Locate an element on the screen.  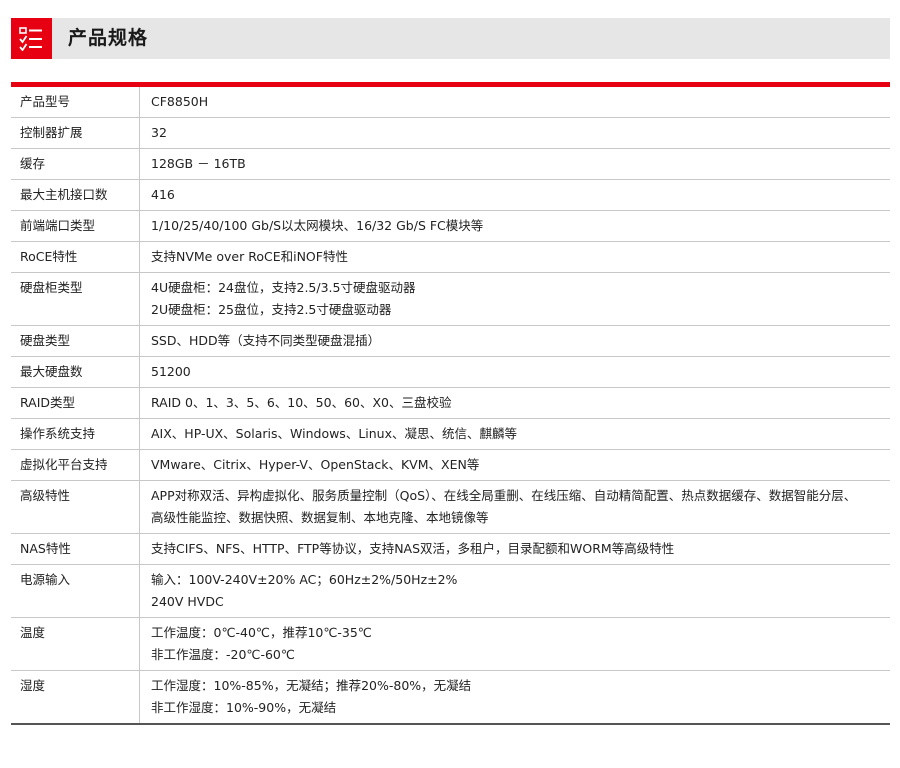
spec-value-line: 51200 is located at coordinates (171, 371).